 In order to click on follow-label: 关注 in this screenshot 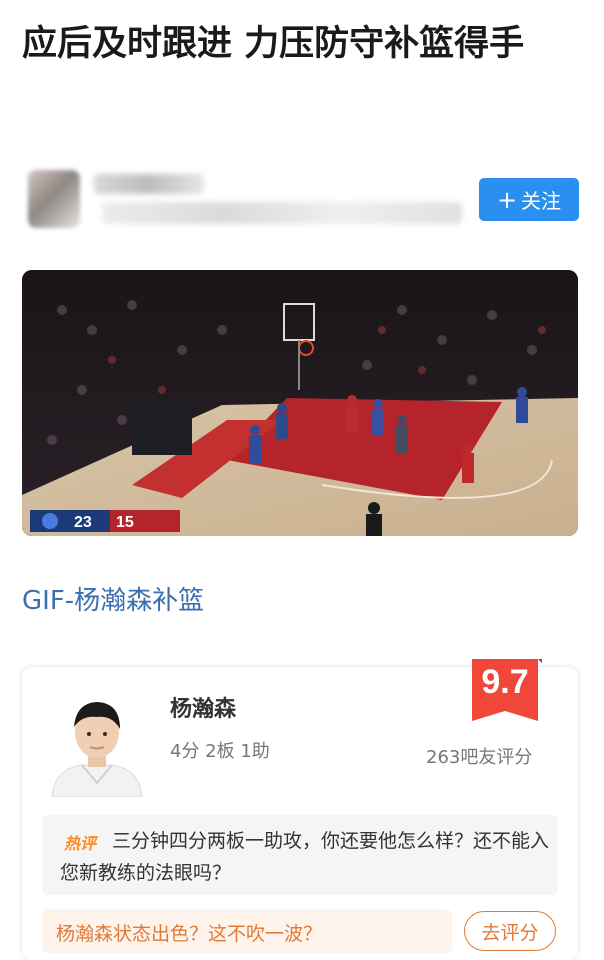, I will do `click(541, 201)`.